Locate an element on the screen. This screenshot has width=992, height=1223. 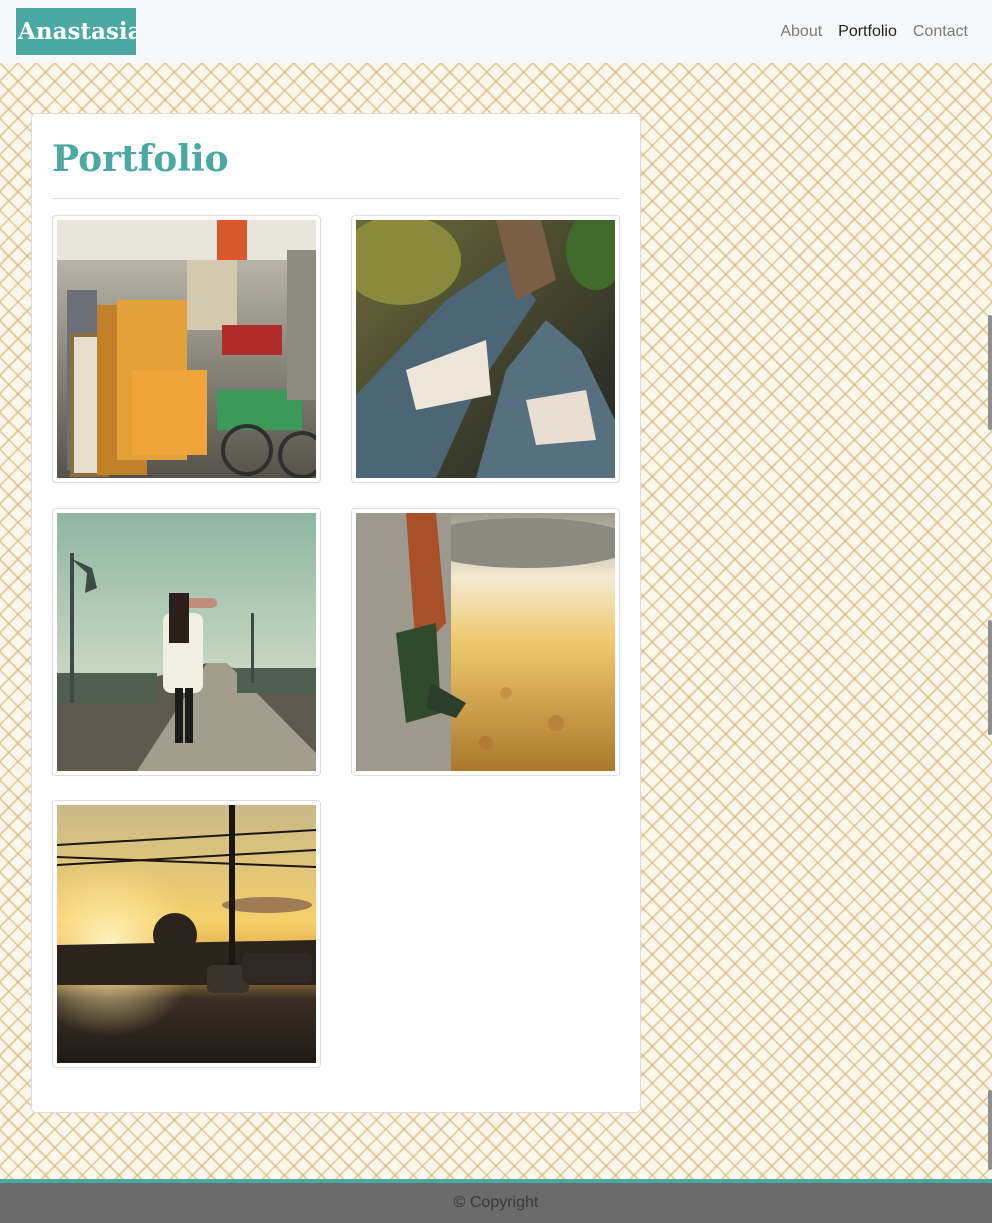
photo-beach is located at coordinates (485, 642).